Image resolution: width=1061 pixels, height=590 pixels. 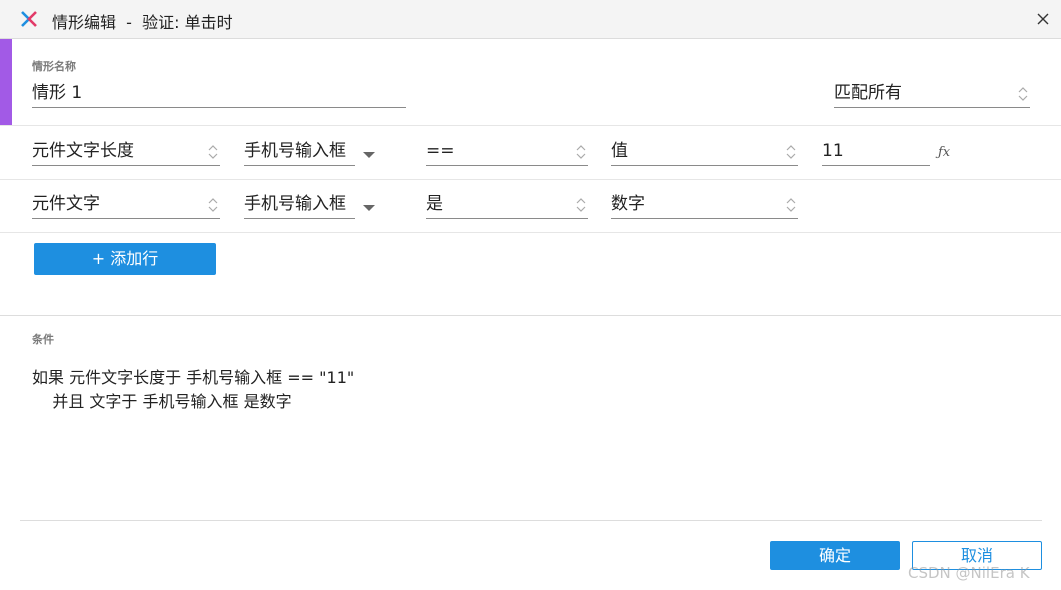 I want to click on condition-line-2: 并且 文字于 手机号输入框 是数字, so click(x=162, y=401).